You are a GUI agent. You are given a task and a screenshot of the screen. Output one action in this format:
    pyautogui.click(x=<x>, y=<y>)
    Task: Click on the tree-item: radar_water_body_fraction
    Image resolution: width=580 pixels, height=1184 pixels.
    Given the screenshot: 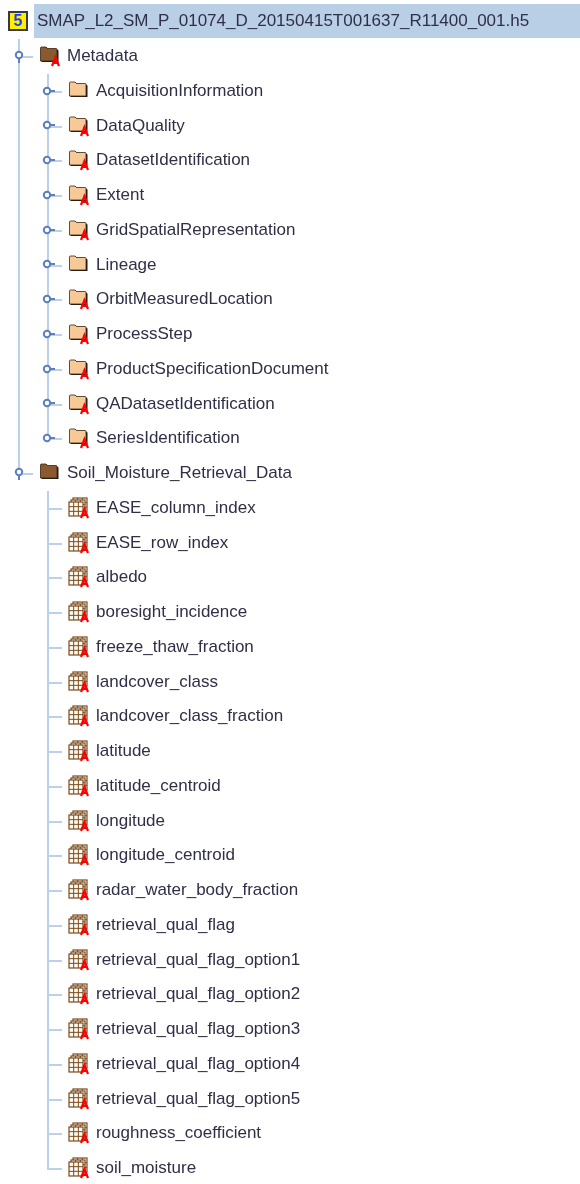 What is the action you would take?
    pyautogui.click(x=198, y=890)
    